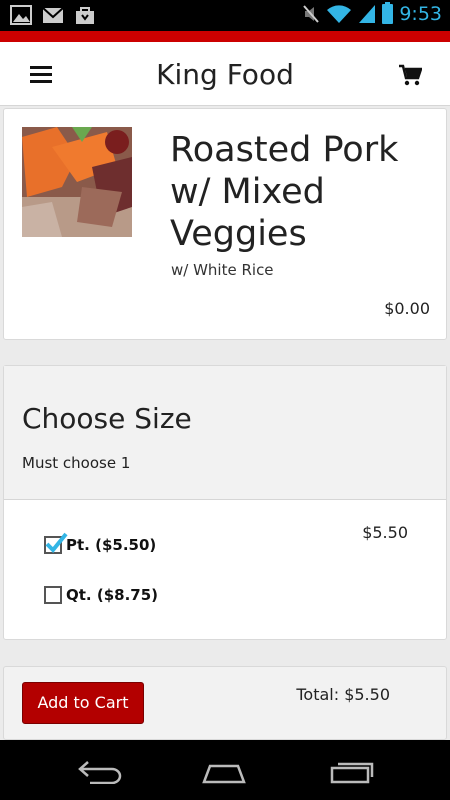  I want to click on cart-icon, so click(410, 75).